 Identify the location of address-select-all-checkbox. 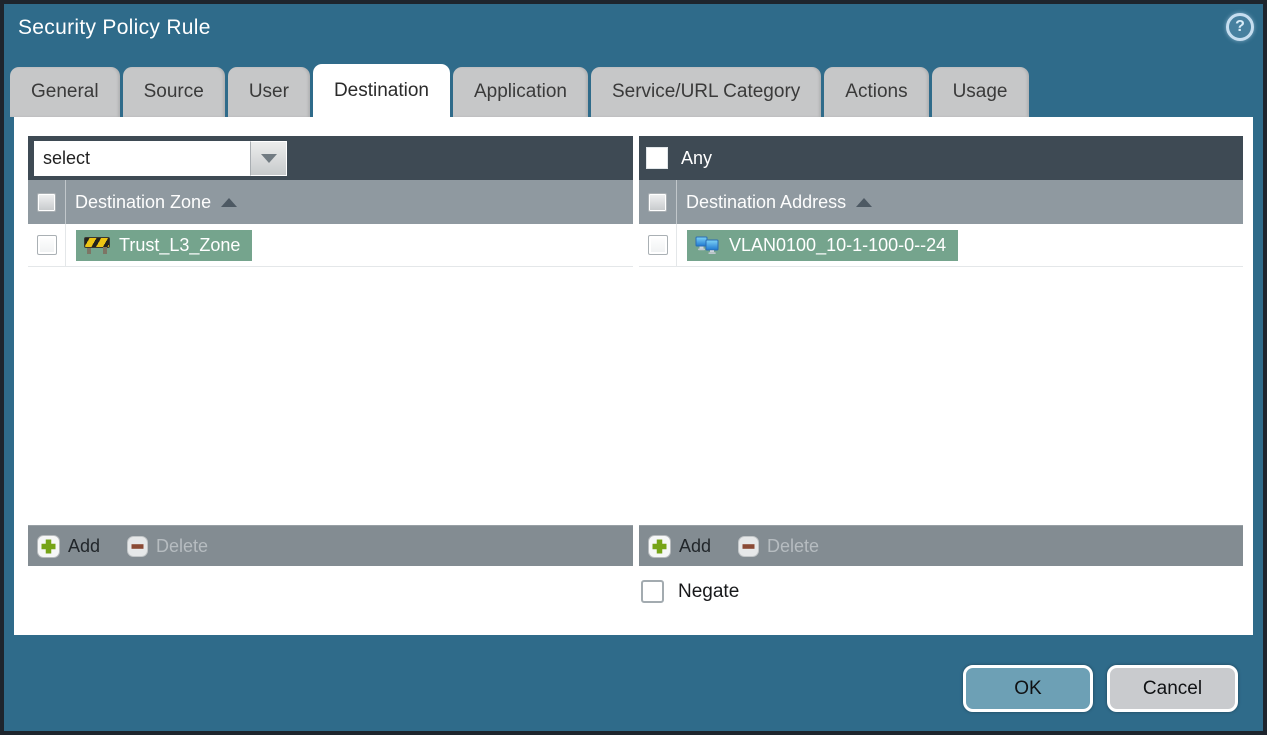
(657, 202).